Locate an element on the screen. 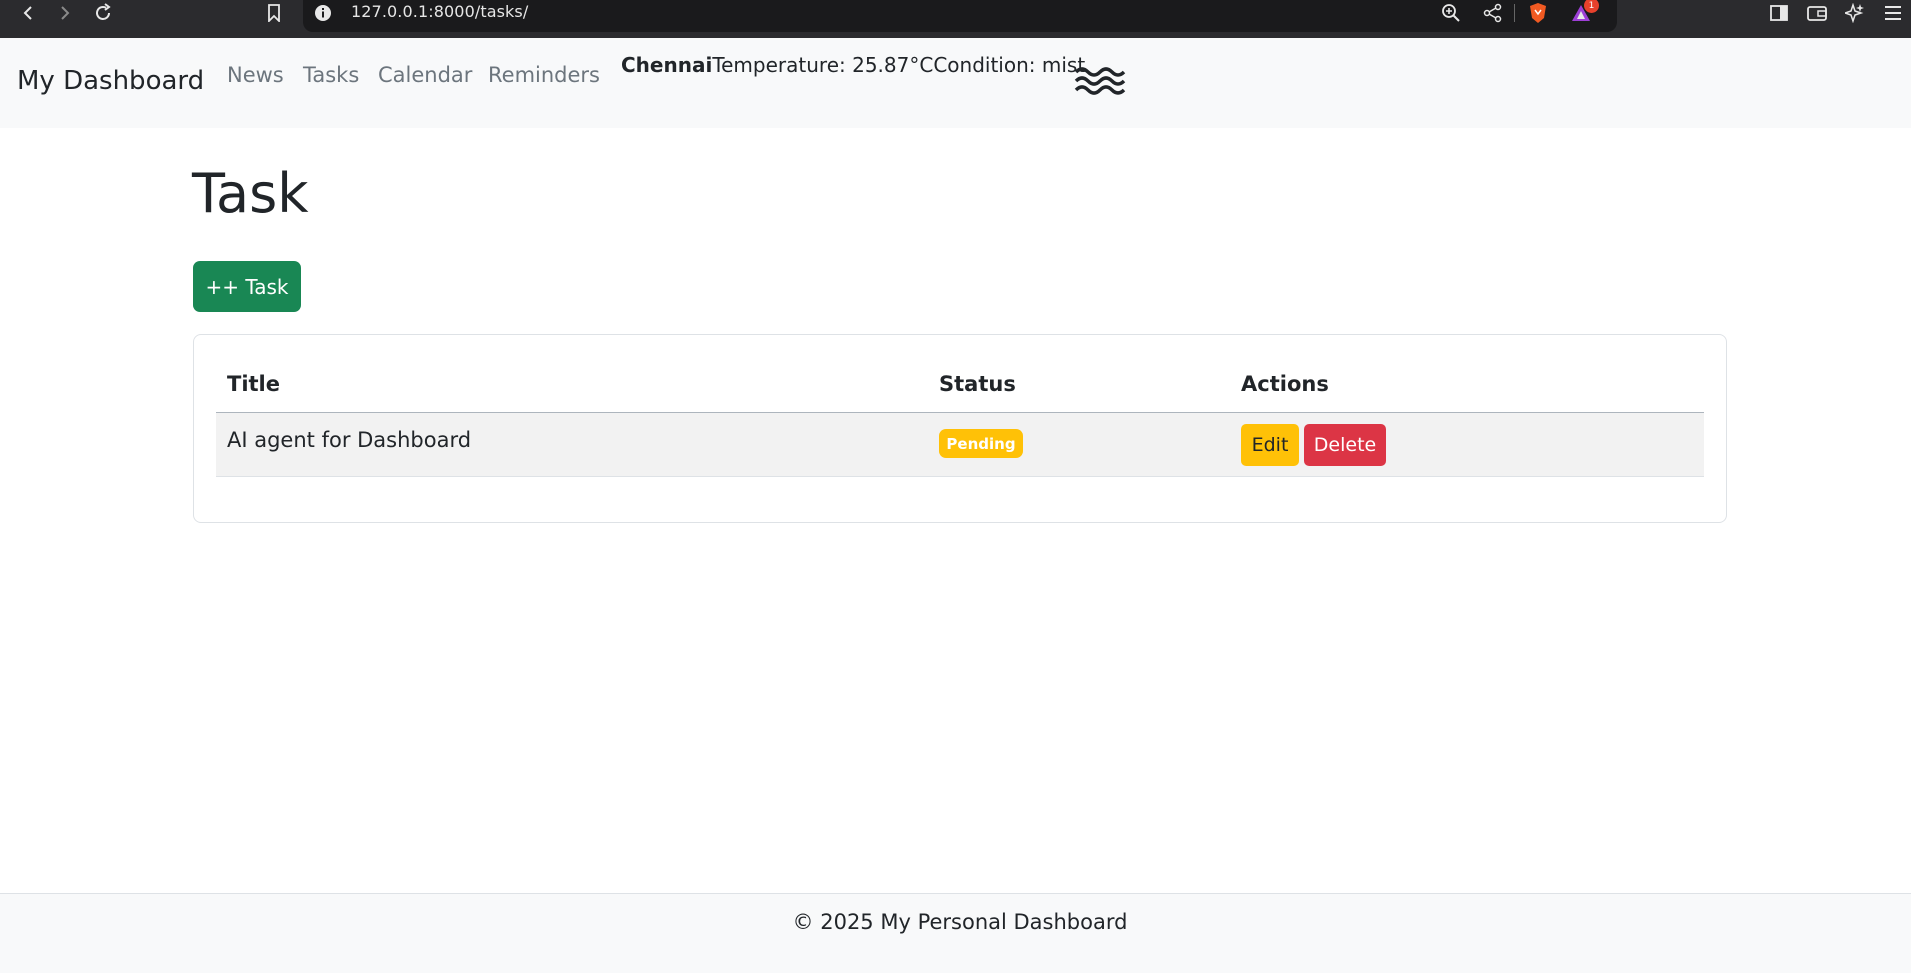  weather-condition: Condition: mist is located at coordinates (1009, 65).